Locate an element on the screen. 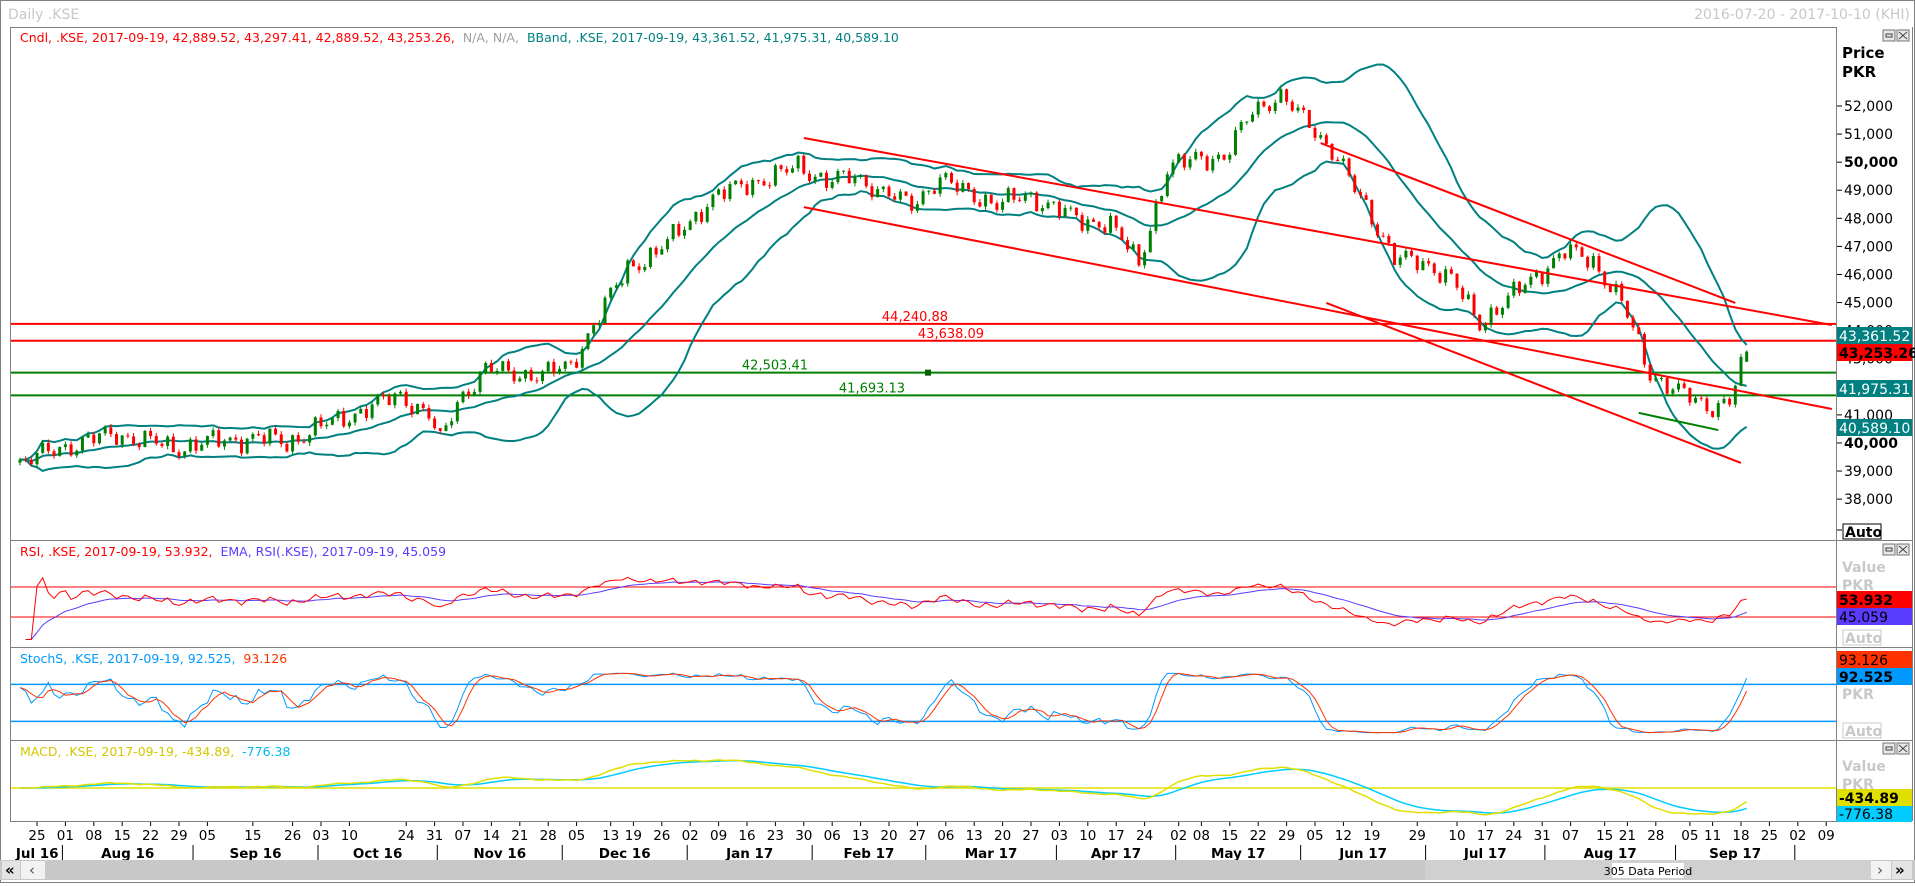 The image size is (1915, 887). month-label: Sep 17 is located at coordinates (1735, 854).